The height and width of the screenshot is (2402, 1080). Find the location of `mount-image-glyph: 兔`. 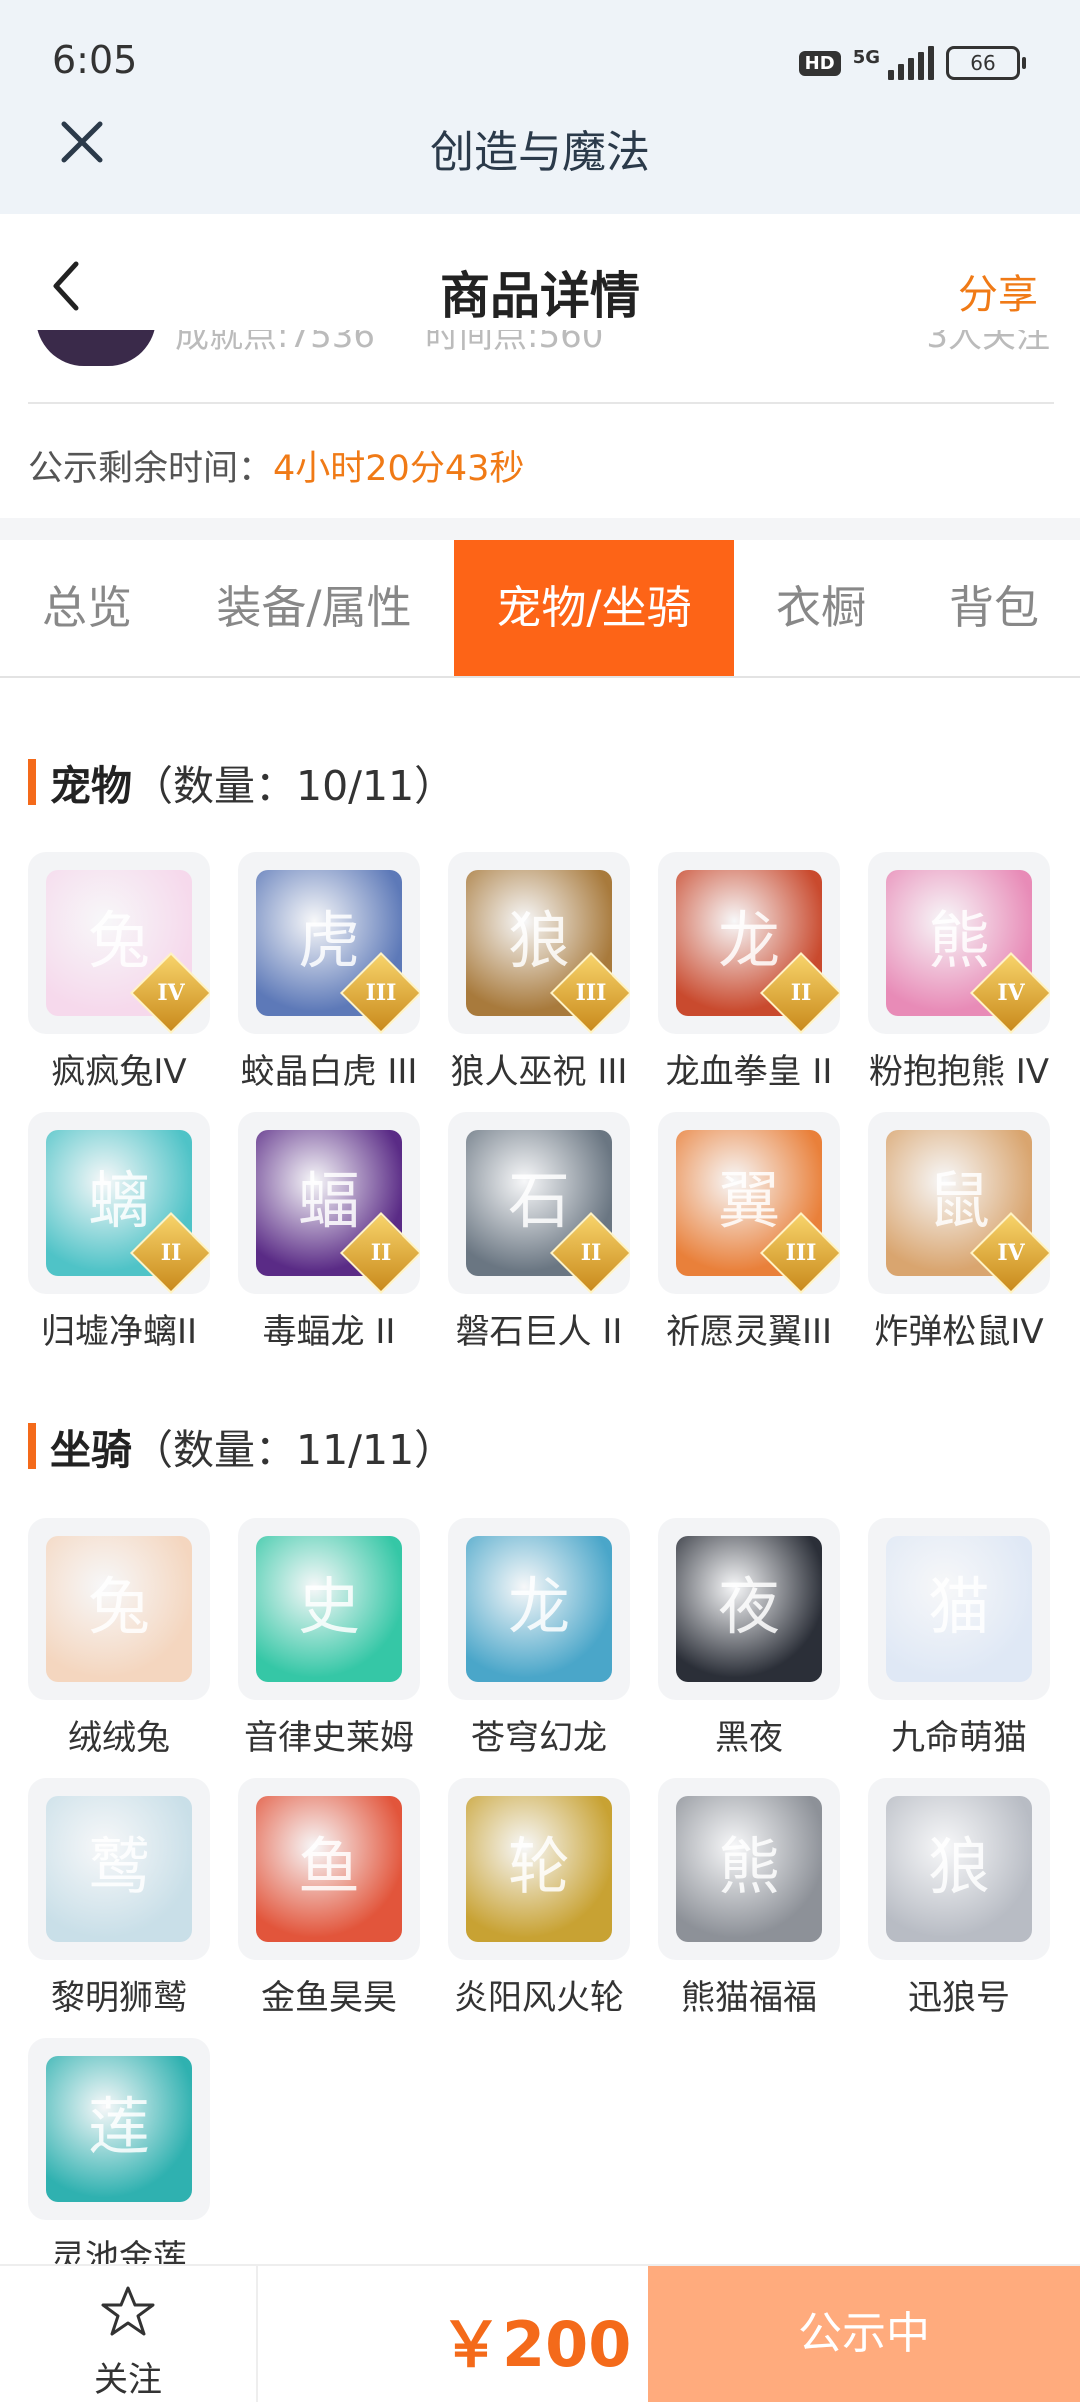

mount-image-glyph: 兔 is located at coordinates (118, 1606).